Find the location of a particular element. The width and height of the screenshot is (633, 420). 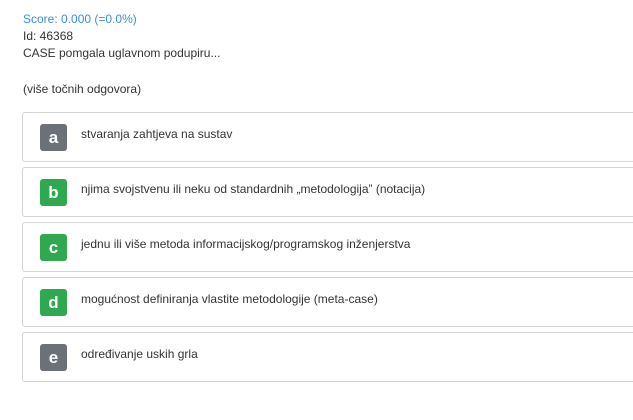

score-text: Score: 0.000 (=0.0%) is located at coordinates (80, 19).